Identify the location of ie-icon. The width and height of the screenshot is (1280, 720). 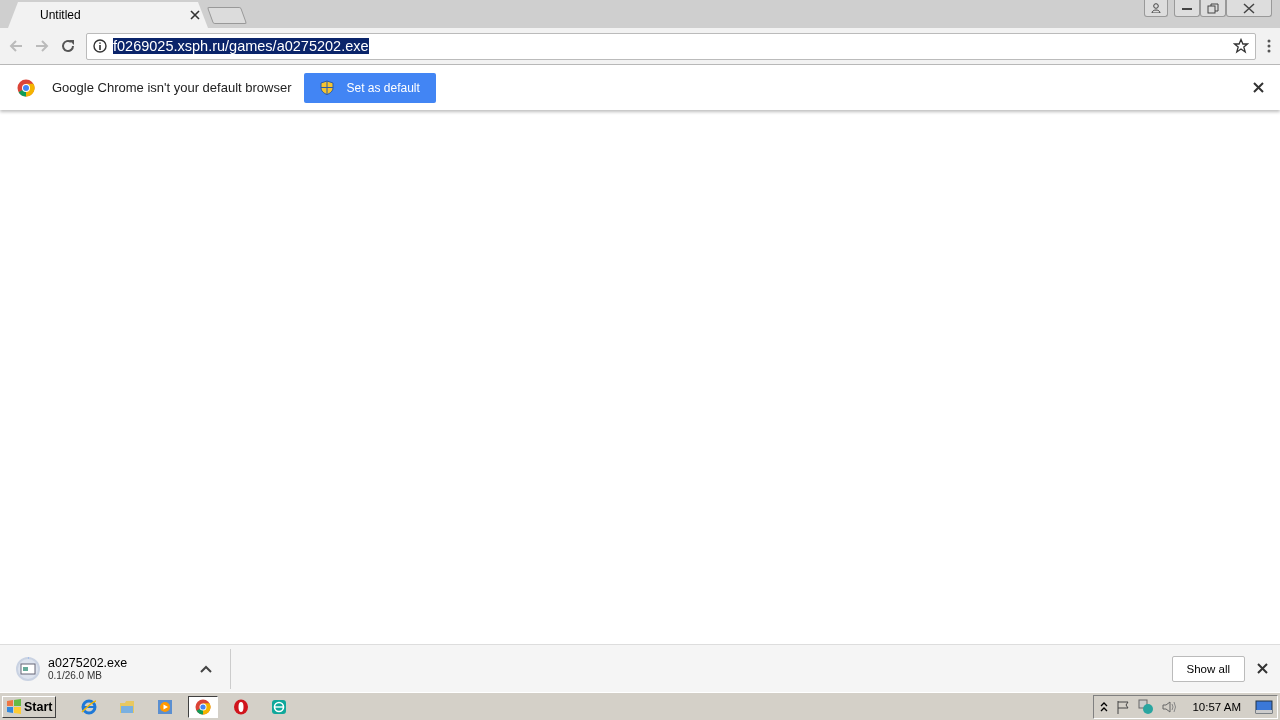
(89, 706).